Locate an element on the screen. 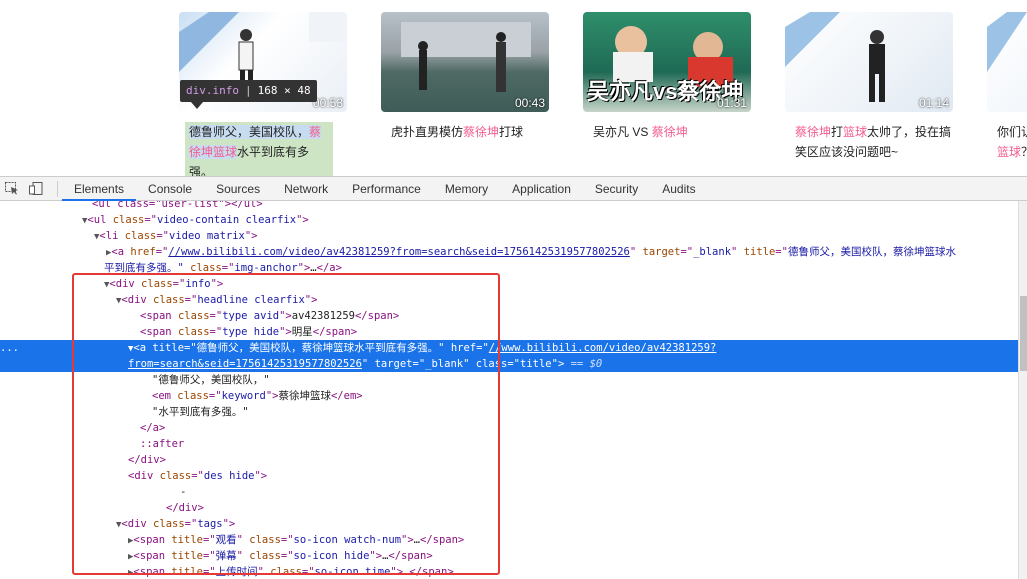  tab-performance: Performance is located at coordinates (386, 189).